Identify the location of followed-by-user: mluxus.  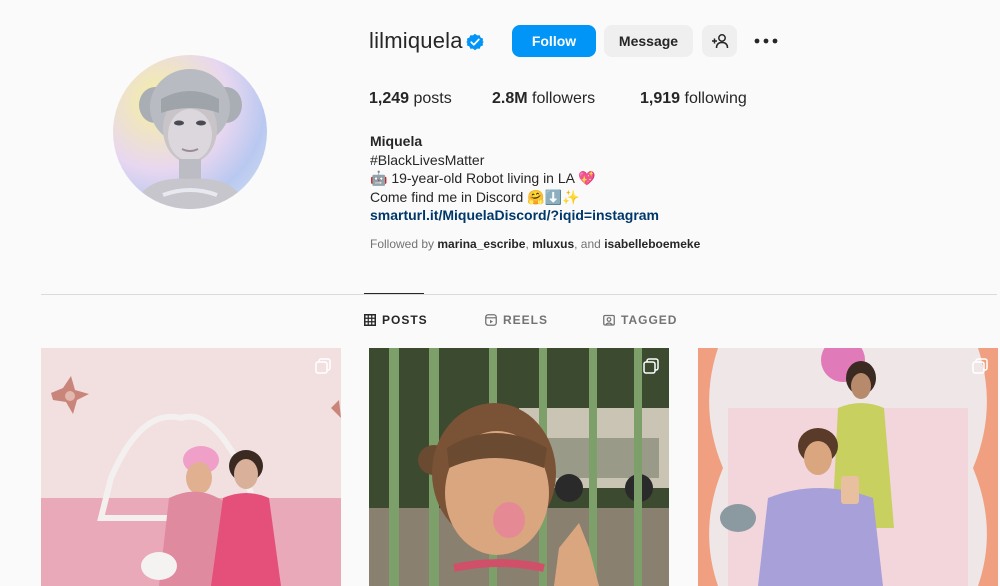
(553, 244).